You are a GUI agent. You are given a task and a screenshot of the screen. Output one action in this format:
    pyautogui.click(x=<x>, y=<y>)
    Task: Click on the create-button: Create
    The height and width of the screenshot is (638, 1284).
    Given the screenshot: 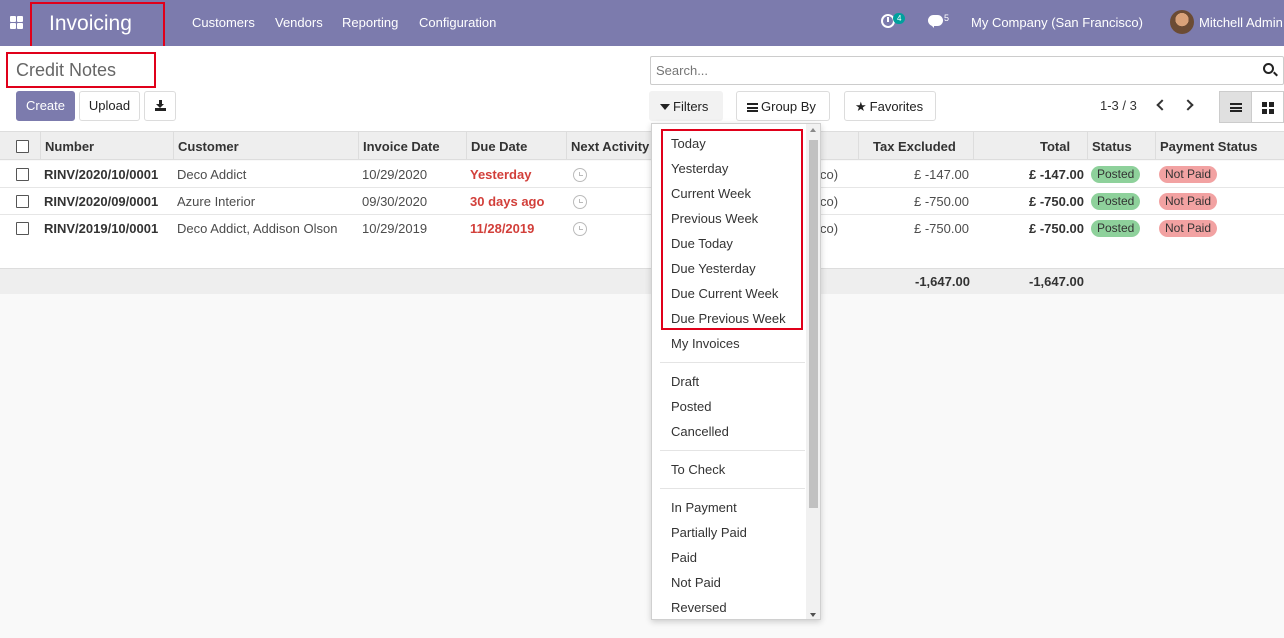 What is the action you would take?
    pyautogui.click(x=45, y=106)
    